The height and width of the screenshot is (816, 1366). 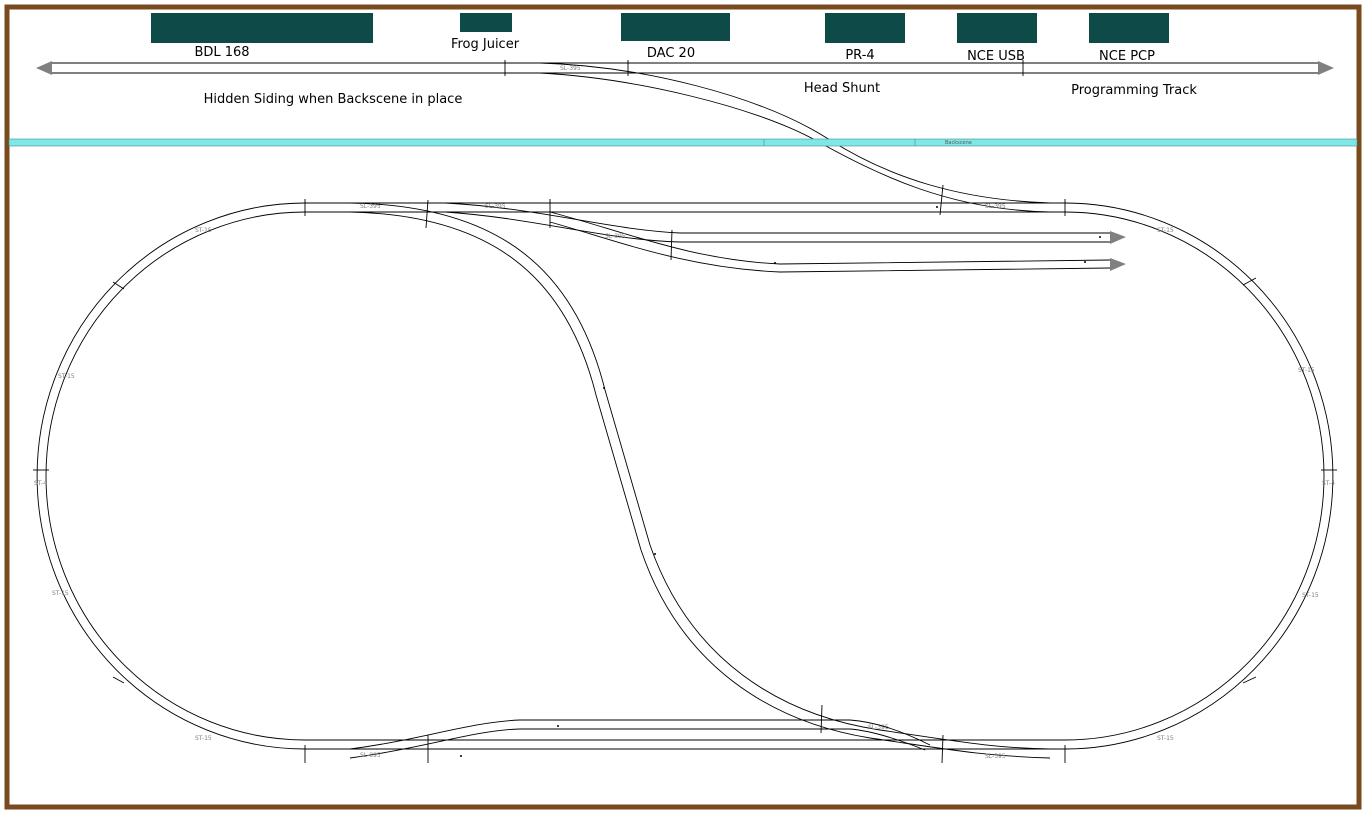 I want to click on point-label-6: SL-395, so click(x=995, y=206).